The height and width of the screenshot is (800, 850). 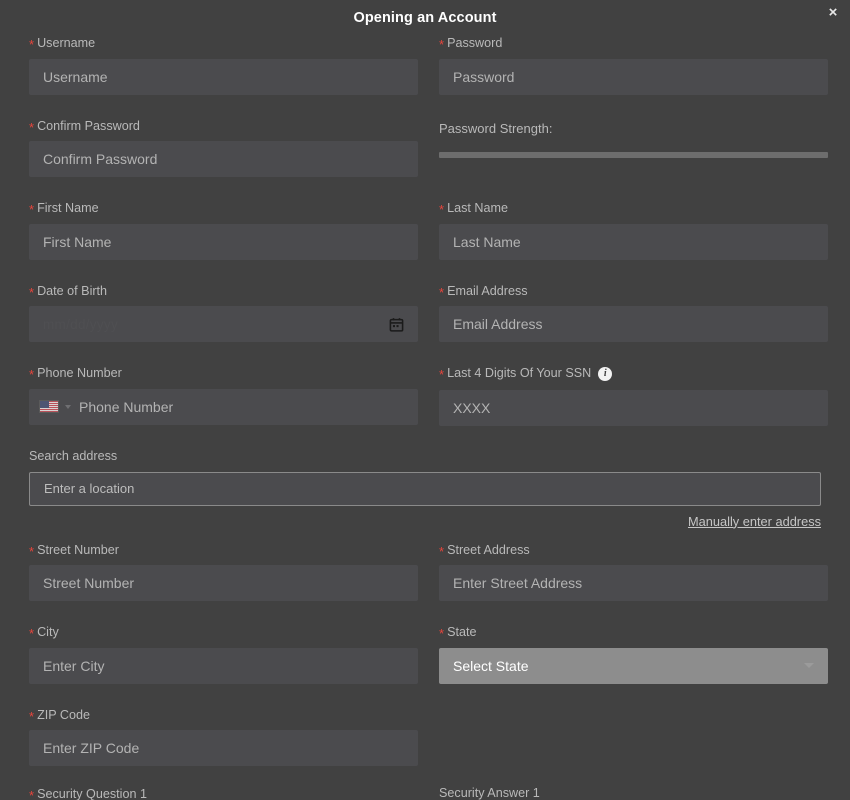 What do you see at coordinates (223, 241) in the screenshot?
I see `first-name-input: First Name` at bounding box center [223, 241].